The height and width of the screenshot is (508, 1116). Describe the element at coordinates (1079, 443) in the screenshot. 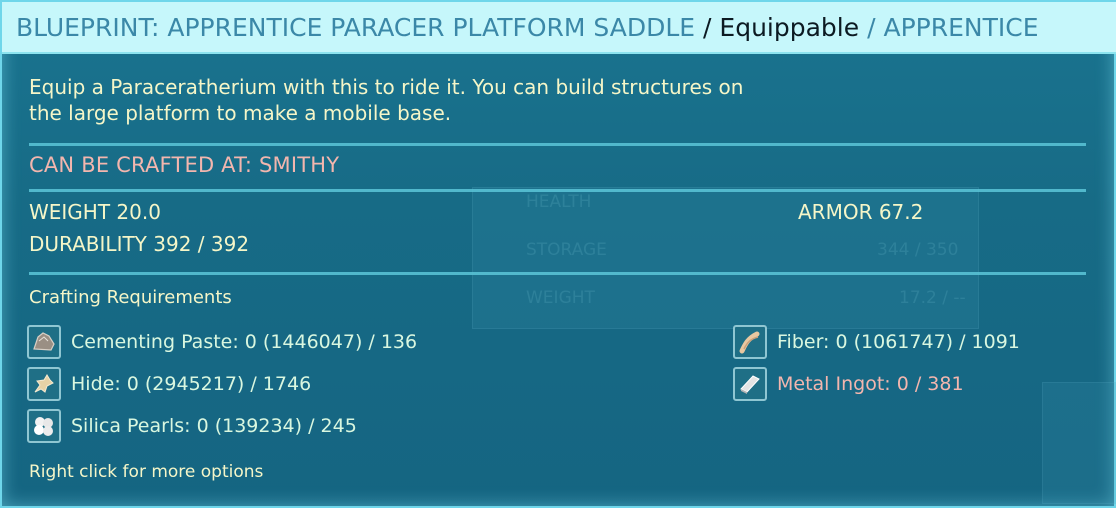

I see `background-side-panel` at that location.